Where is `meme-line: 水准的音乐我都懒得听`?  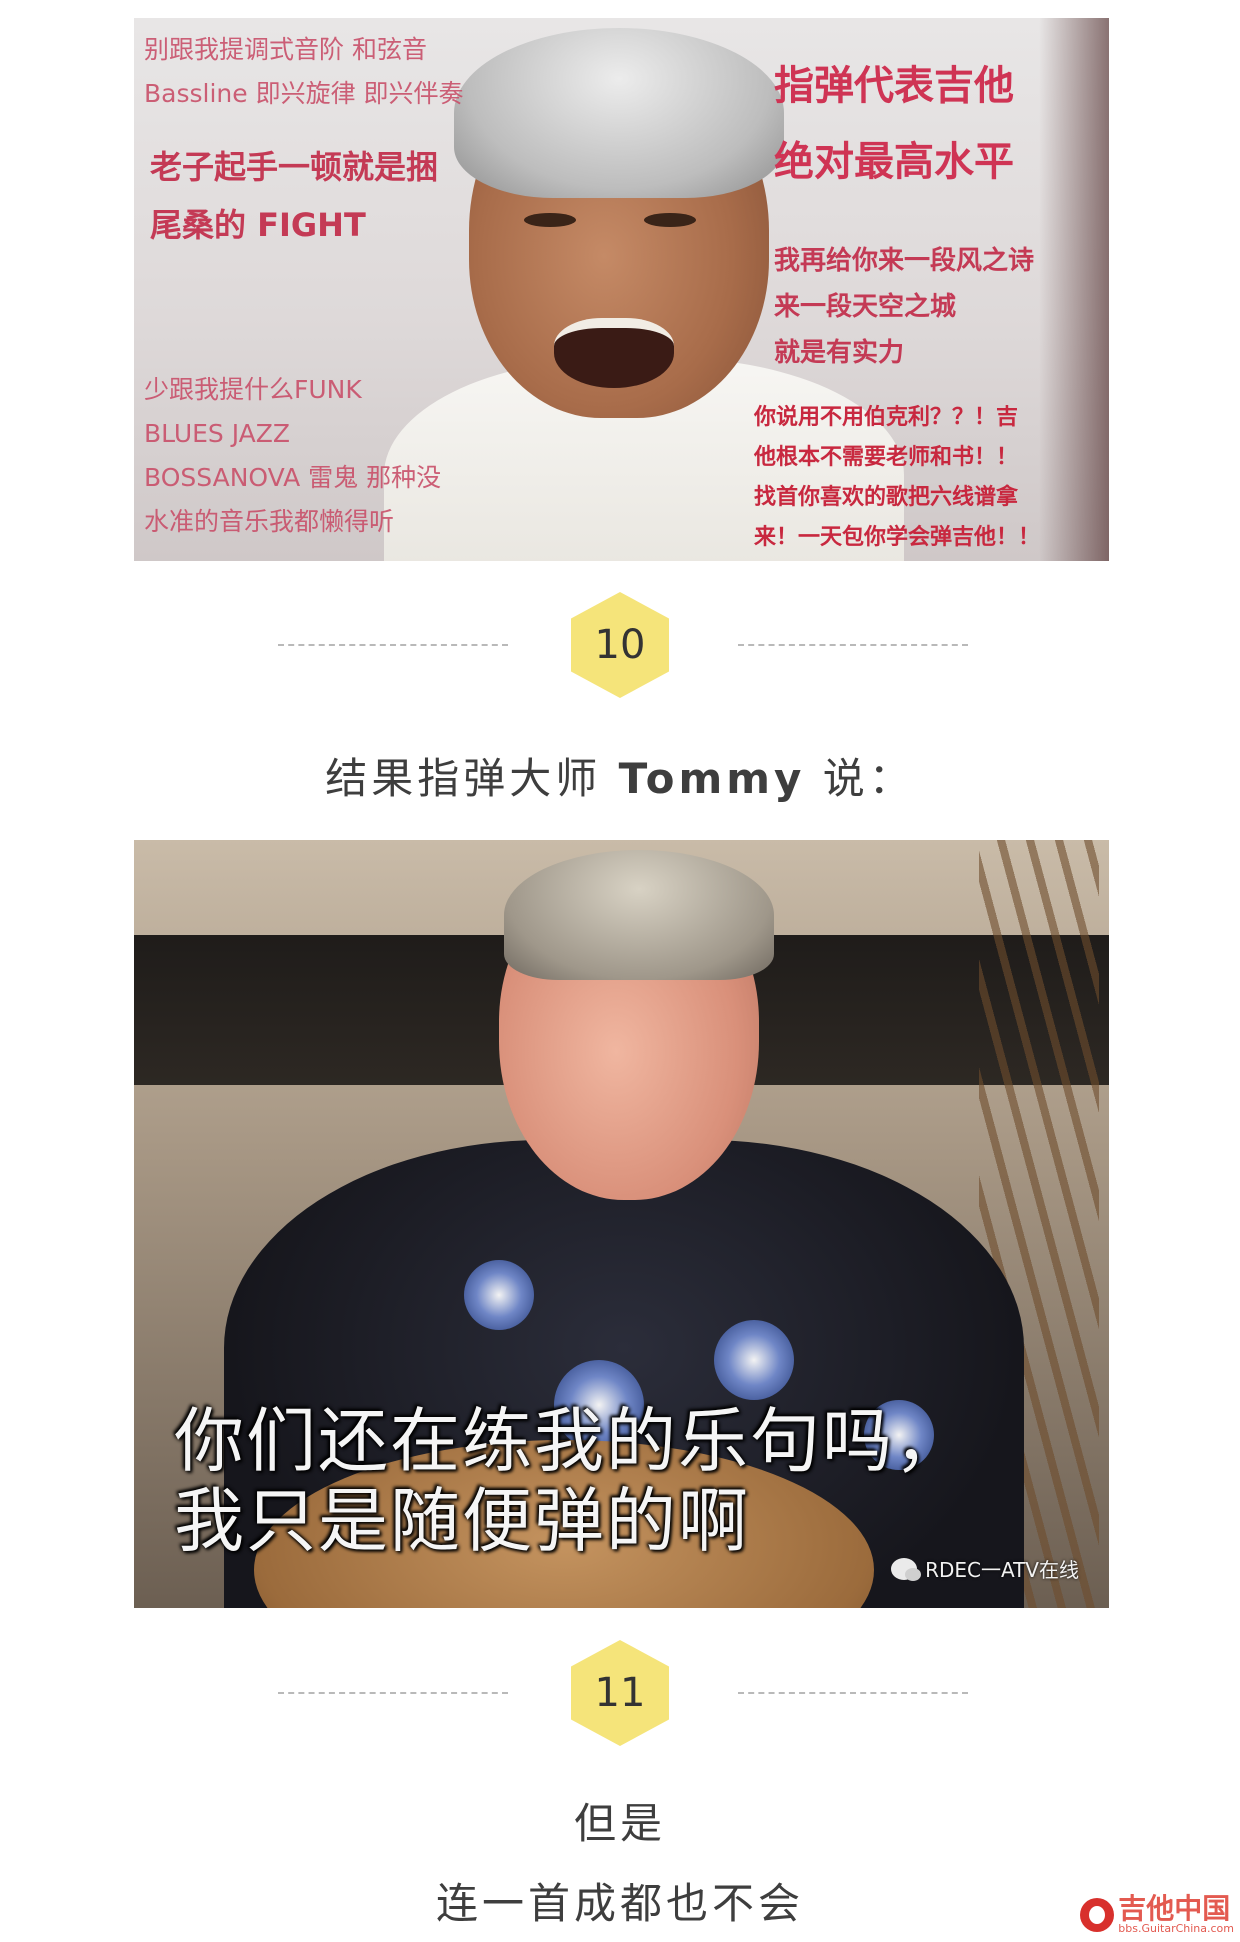
meme-line: 水准的音乐我都懒得听 is located at coordinates (269, 521).